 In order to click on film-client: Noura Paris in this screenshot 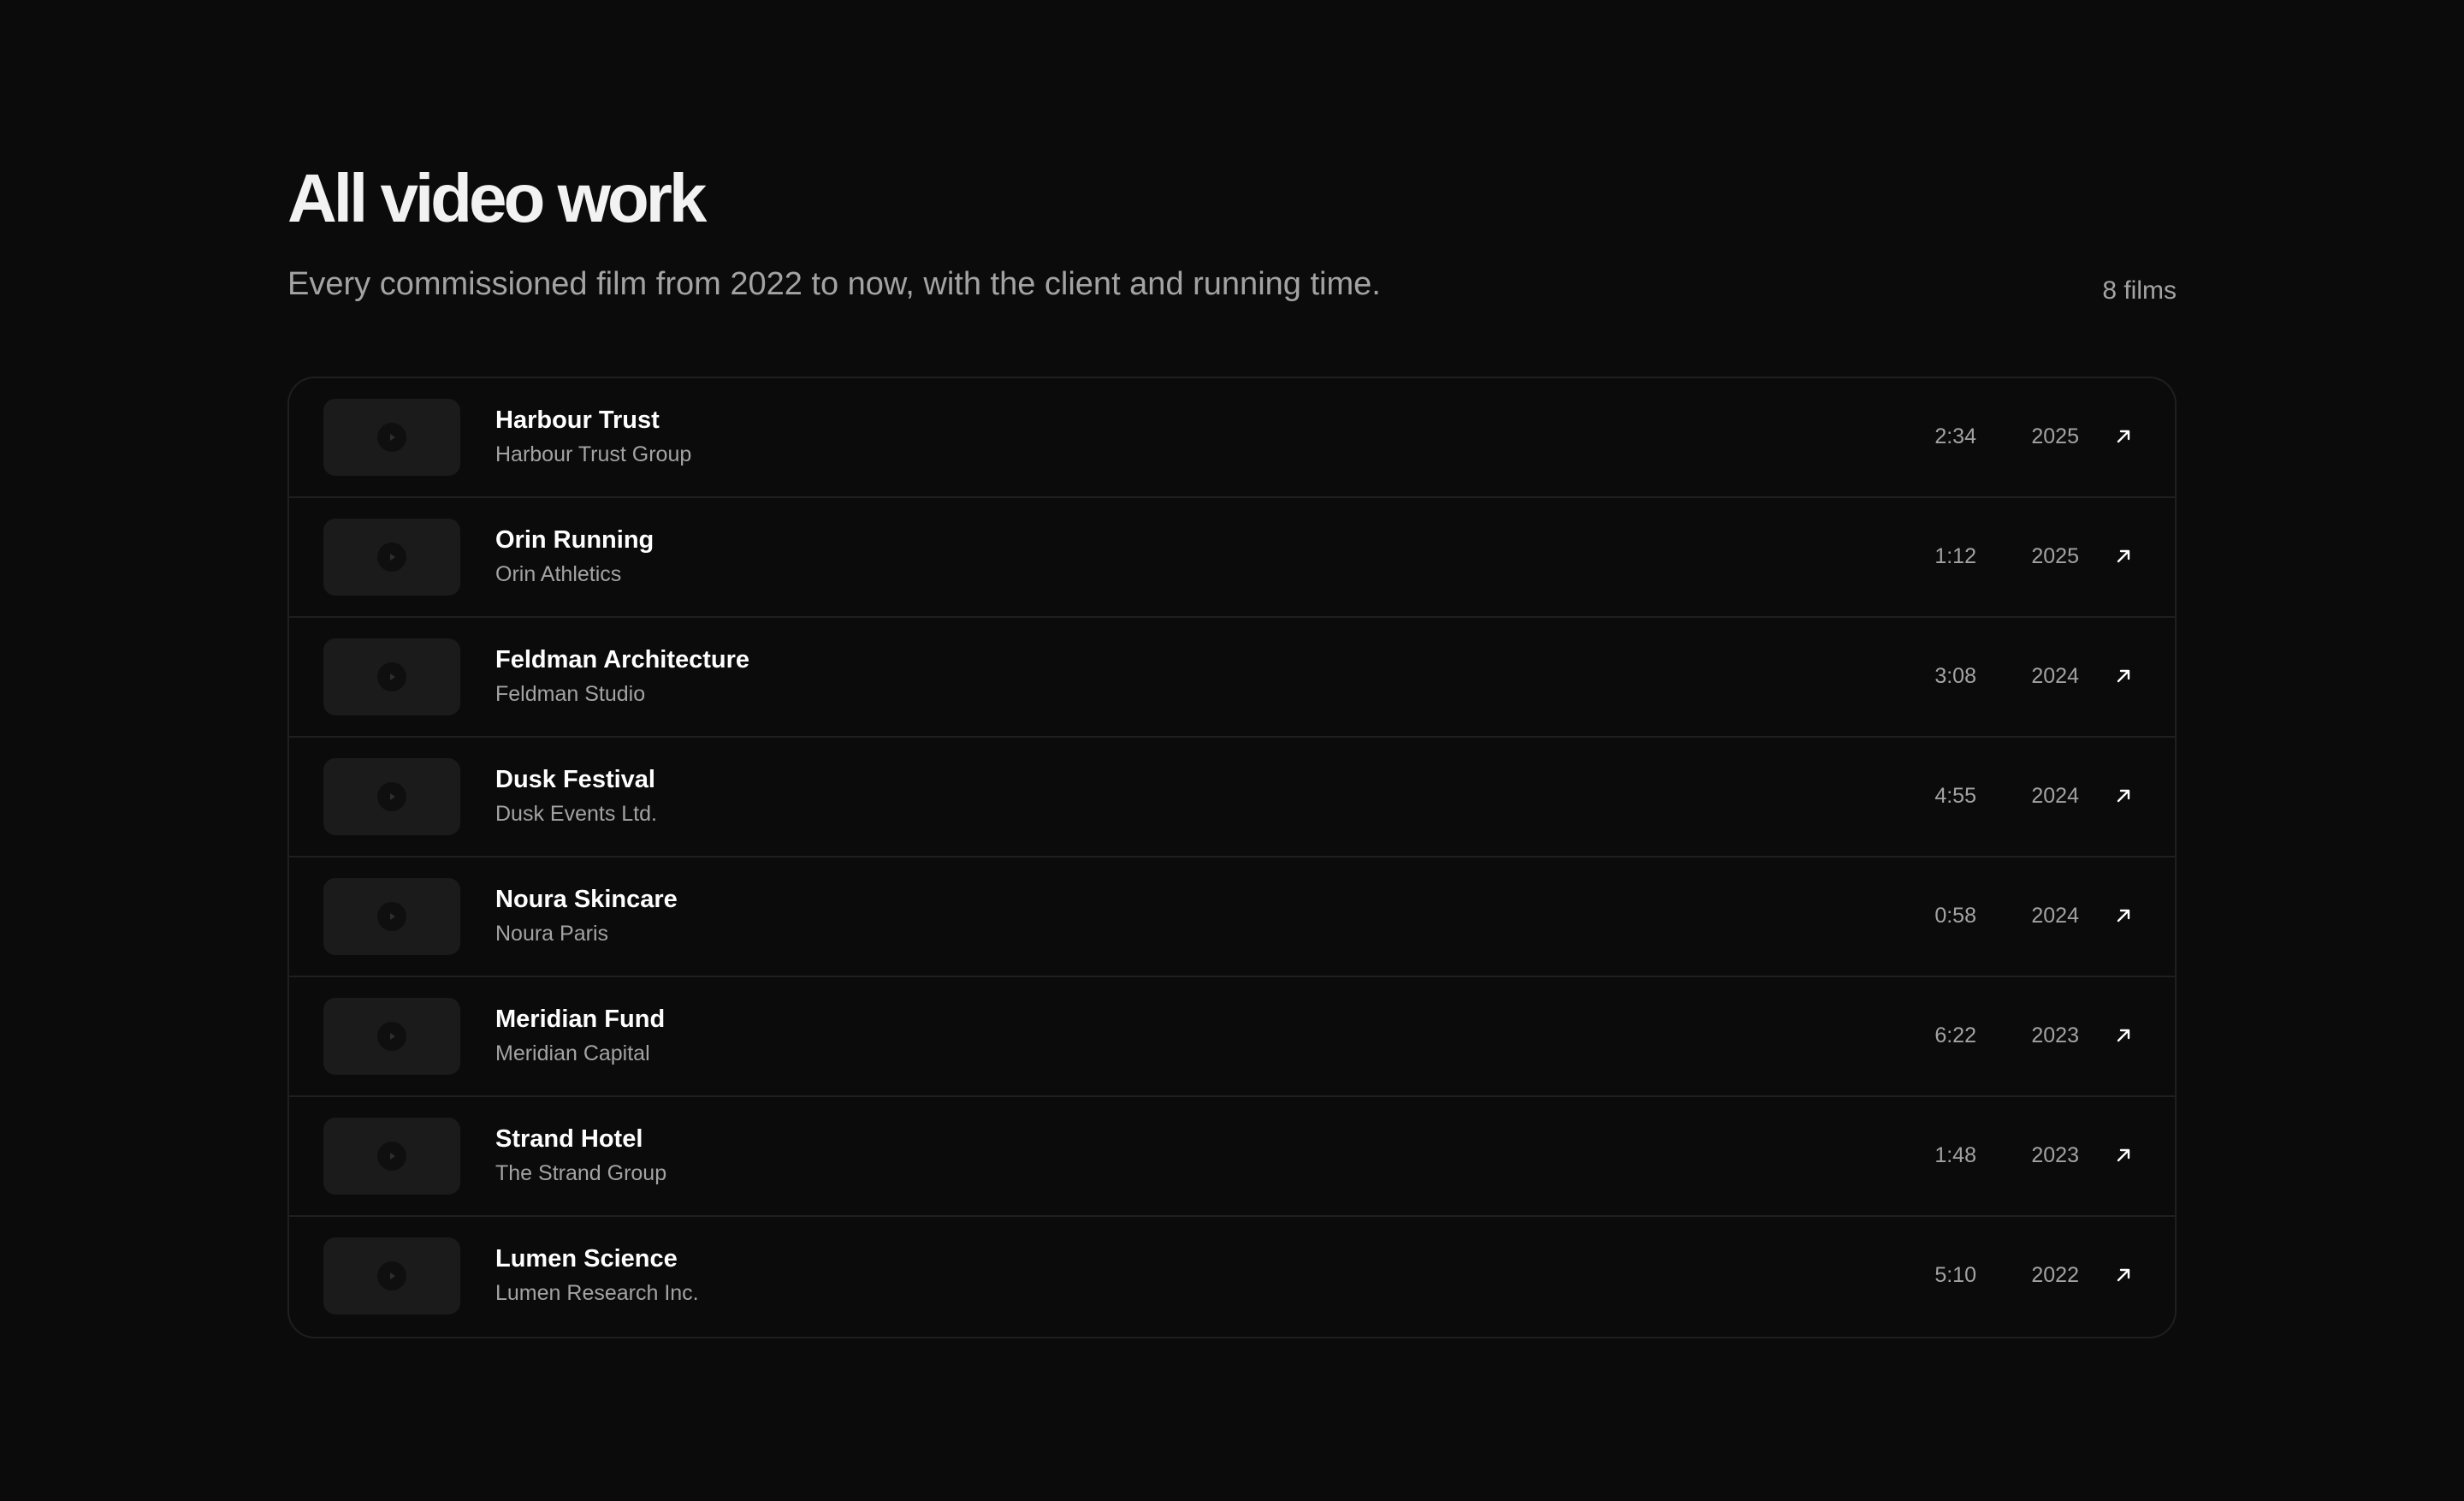, I will do `click(551, 934)`.